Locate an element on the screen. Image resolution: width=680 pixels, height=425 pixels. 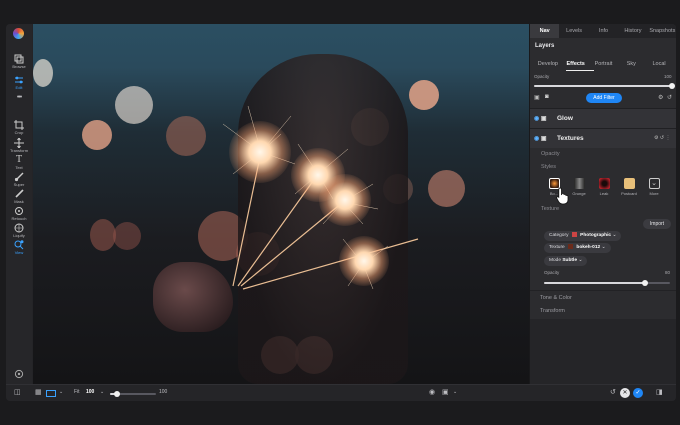
tool-crop: Crop is located at coordinates (19, 127).